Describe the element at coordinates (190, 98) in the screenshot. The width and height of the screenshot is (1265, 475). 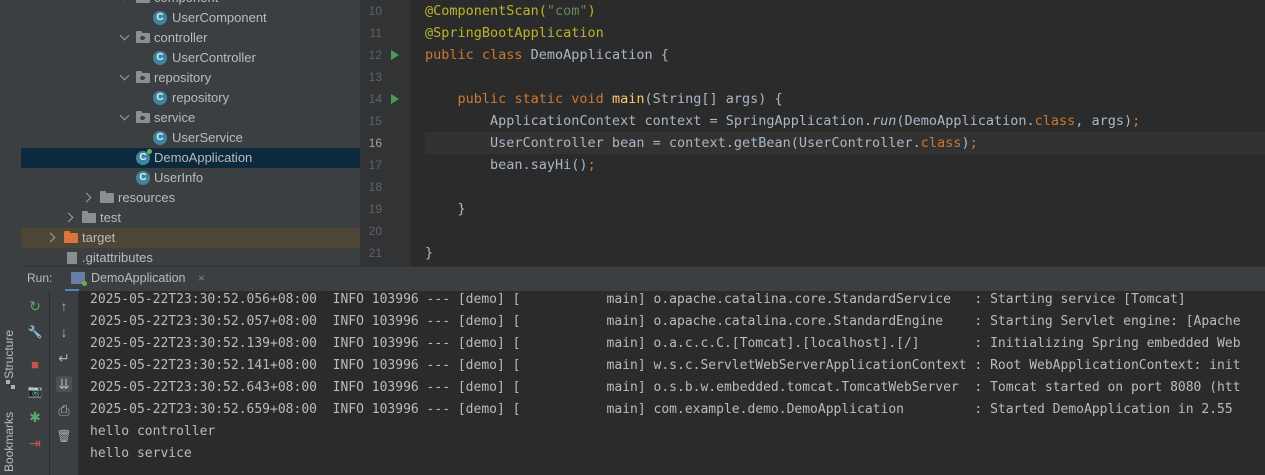
I see `tree-item-repository-class: C repository` at that location.